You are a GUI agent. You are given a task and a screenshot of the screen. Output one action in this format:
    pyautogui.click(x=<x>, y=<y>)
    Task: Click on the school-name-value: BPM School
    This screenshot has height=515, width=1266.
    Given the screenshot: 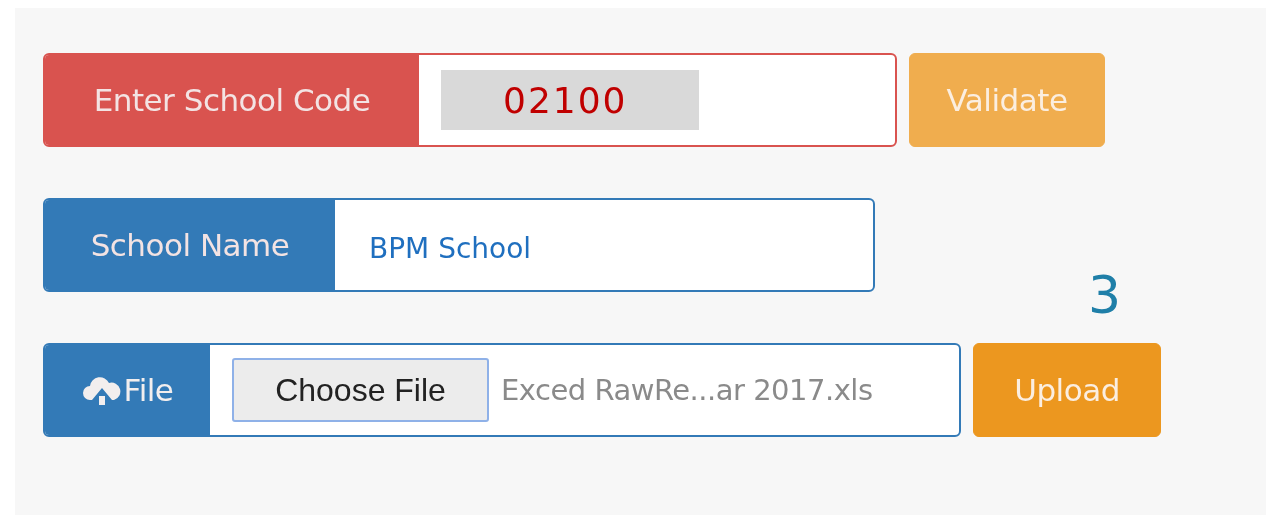 What is the action you would take?
    pyautogui.click(x=450, y=247)
    